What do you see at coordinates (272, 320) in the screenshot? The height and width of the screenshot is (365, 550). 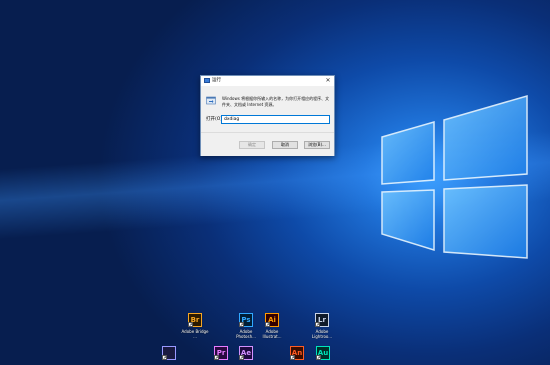 I see `illustrator-icon: Ai ↗` at bounding box center [272, 320].